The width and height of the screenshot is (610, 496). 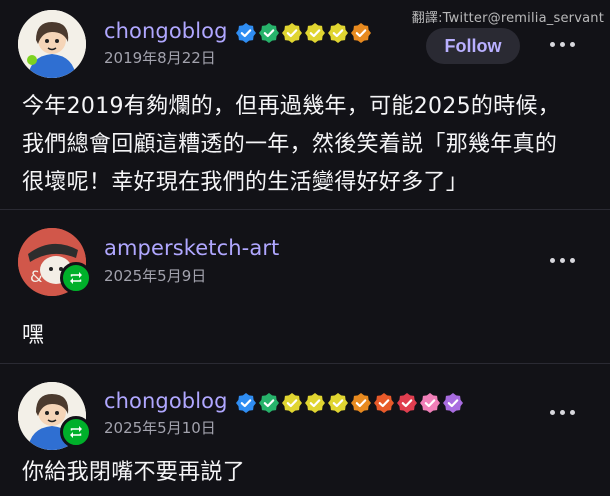 I want to click on post-body-line: 很壞呢！幸好現在我們的生活變得好好多了」, so click(x=245, y=182).